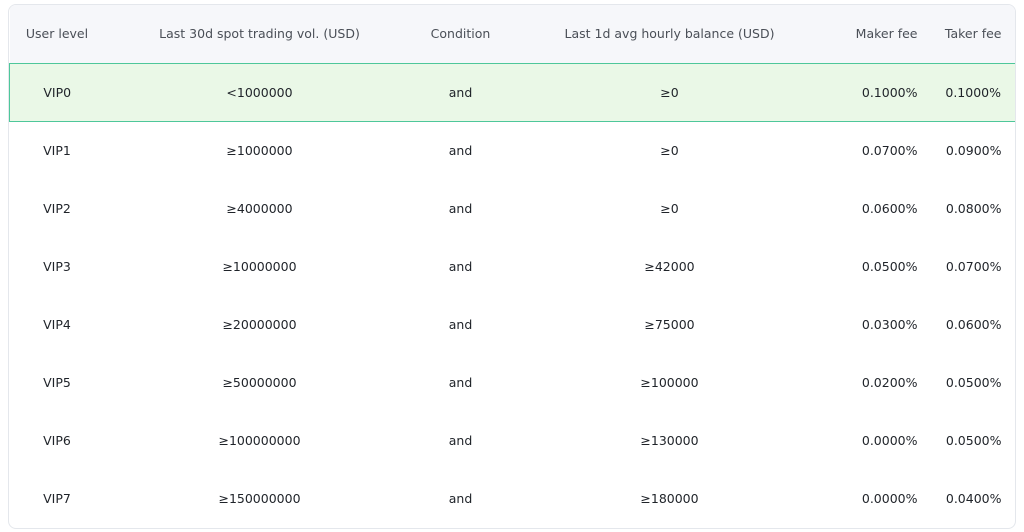  I want to click on header-condition: Condition, so click(460, 34).